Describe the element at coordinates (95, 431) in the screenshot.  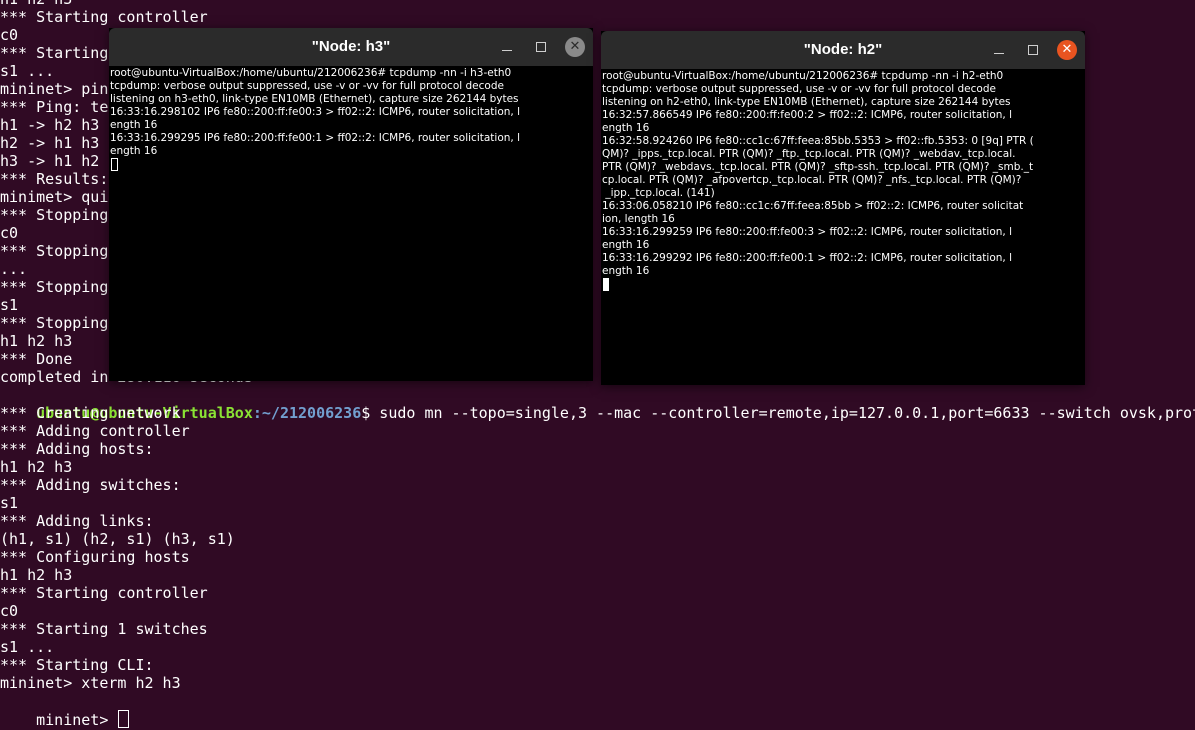
I see `terminal-line: *** Adding controller` at that location.